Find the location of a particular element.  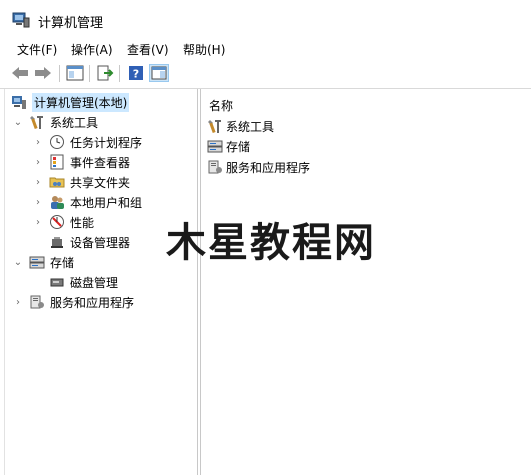

users-icon is located at coordinates (57, 202).